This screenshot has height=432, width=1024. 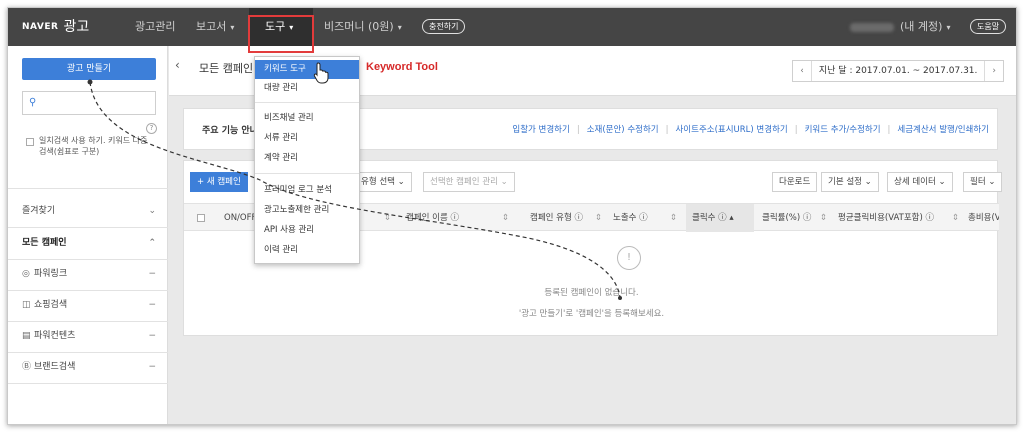 What do you see at coordinates (88, 336) in the screenshot?
I see `sidebar-item-powercontents: ▤ 파워컨텐츠 −` at bounding box center [88, 336].